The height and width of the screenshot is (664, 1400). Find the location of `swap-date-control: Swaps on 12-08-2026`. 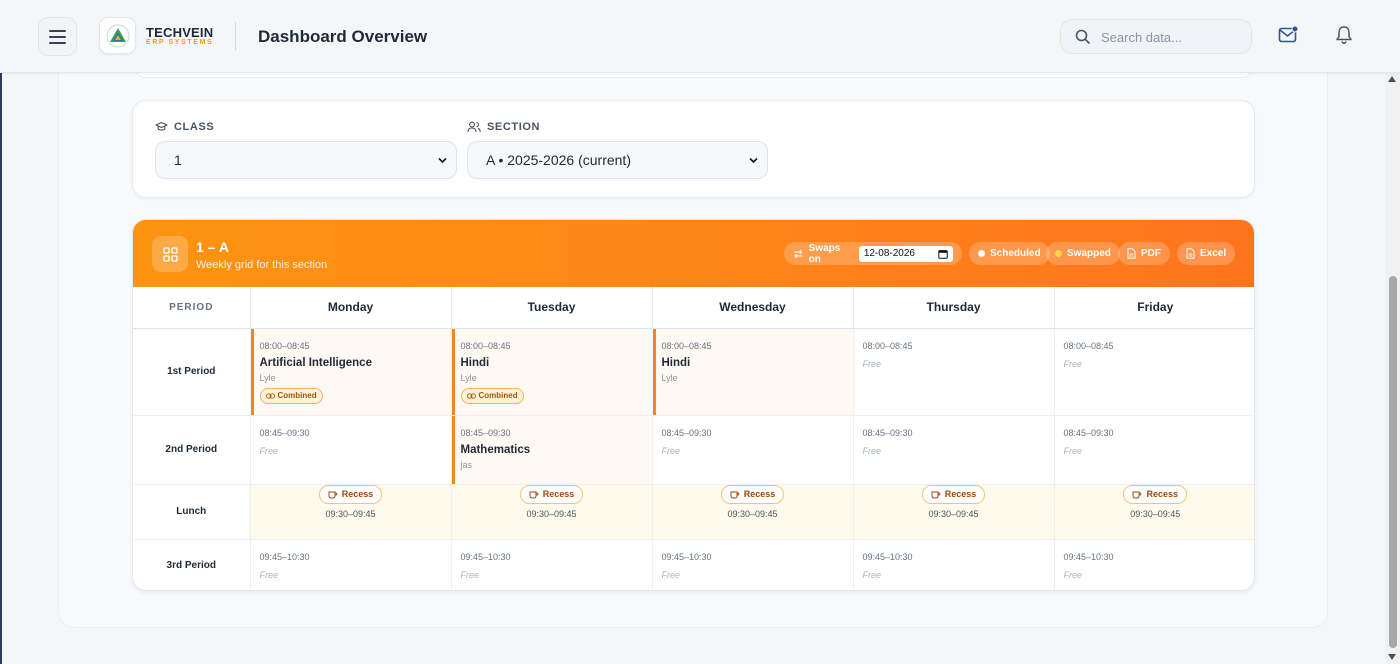

swap-date-control: Swaps on 12-08-2026 is located at coordinates (873, 253).